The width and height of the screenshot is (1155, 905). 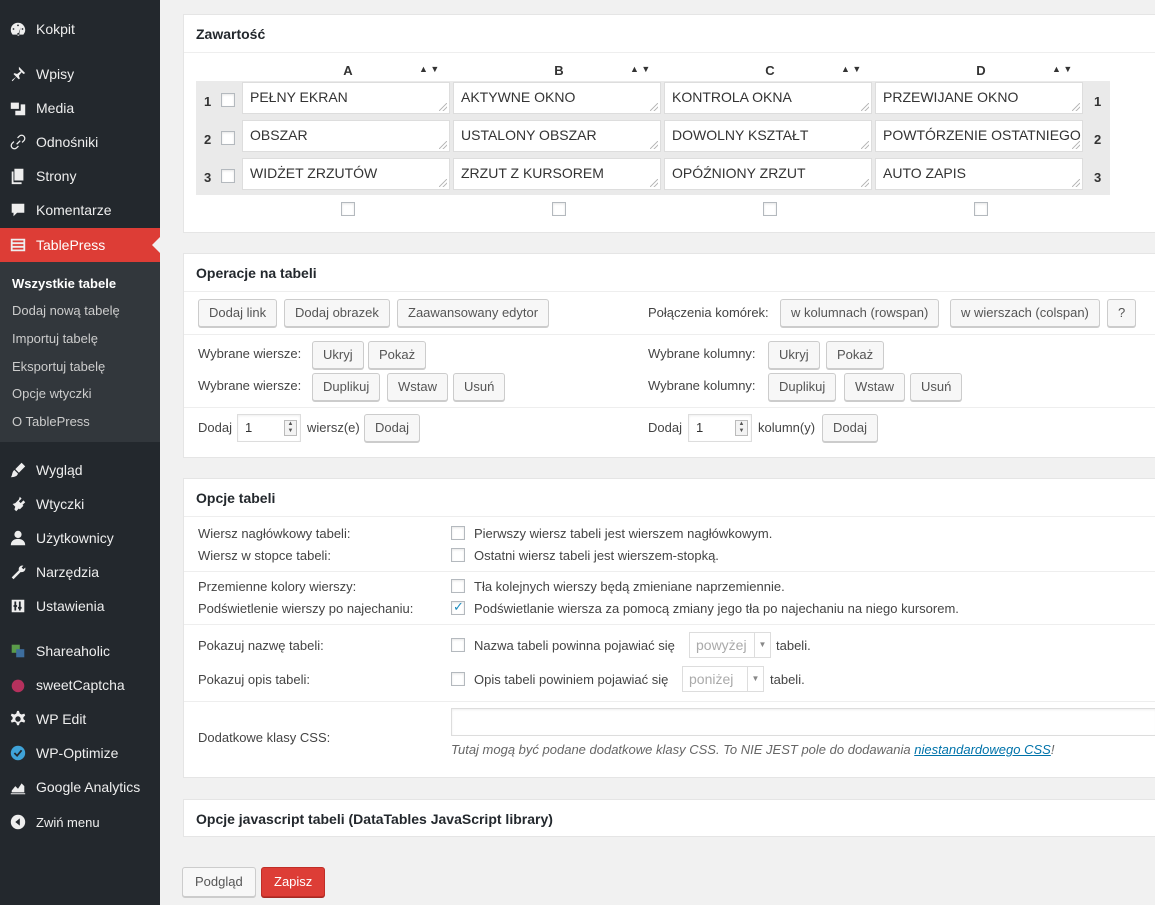 I want to click on preview-button: Podgląd, so click(x=219, y=882).